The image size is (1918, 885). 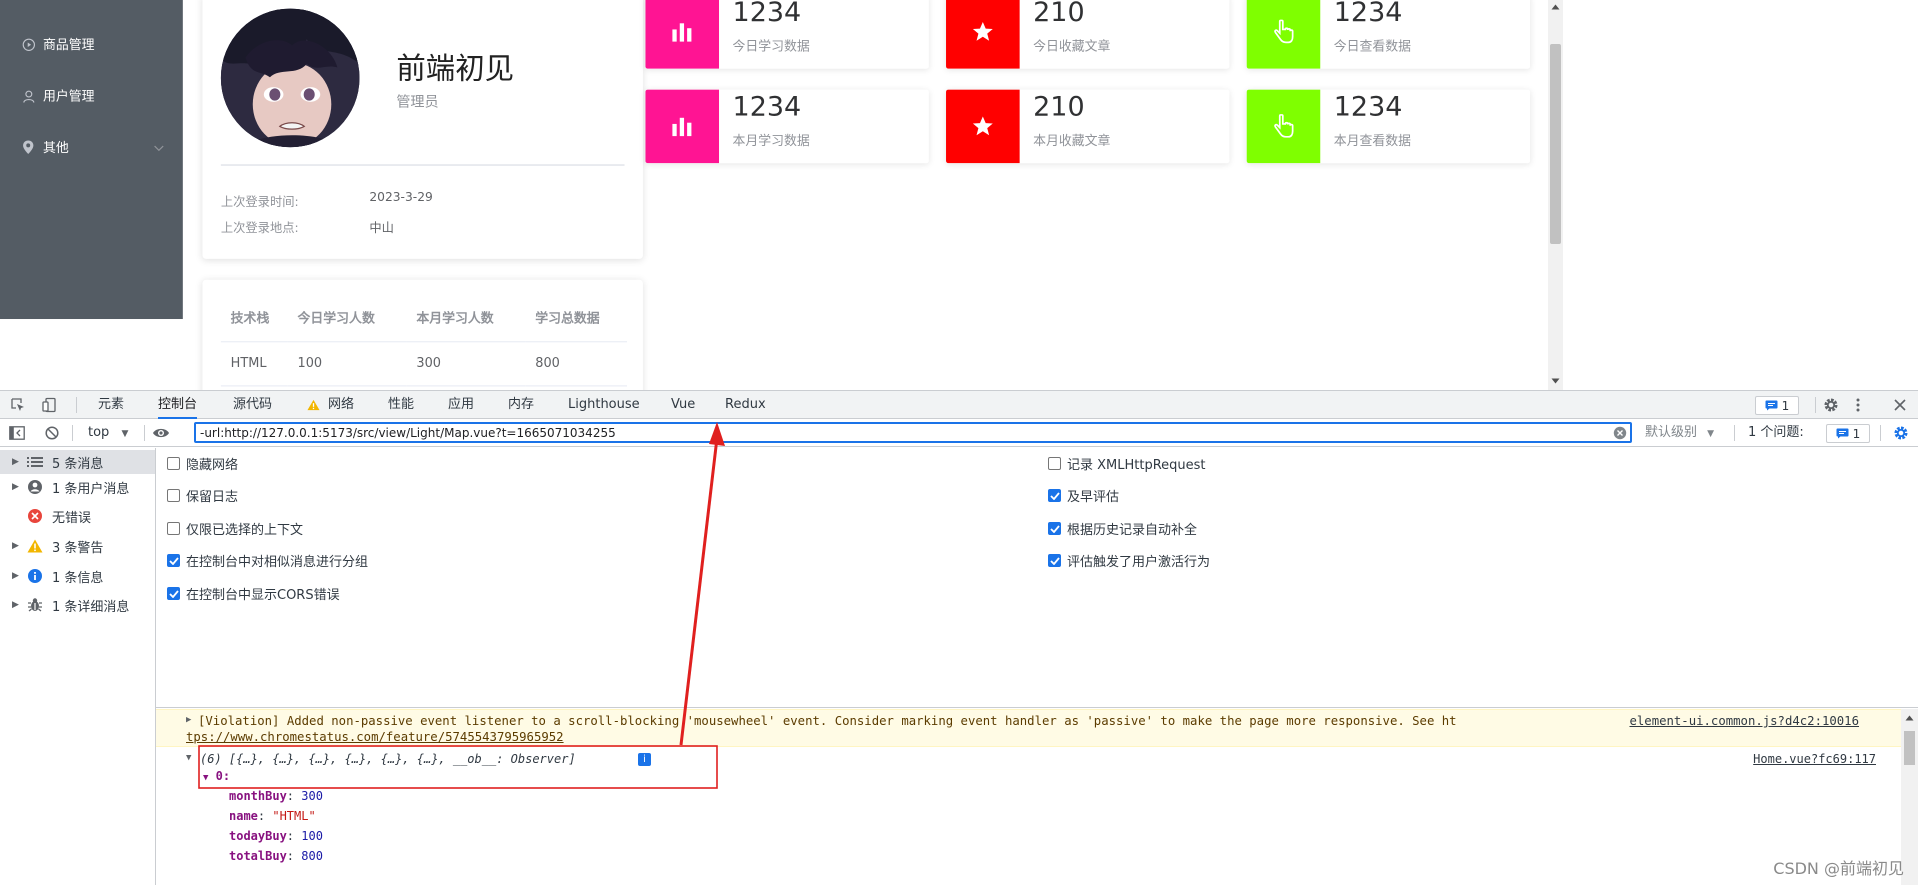 I want to click on sidebar-item-info: ▶ 1 条信息, so click(x=77, y=576).